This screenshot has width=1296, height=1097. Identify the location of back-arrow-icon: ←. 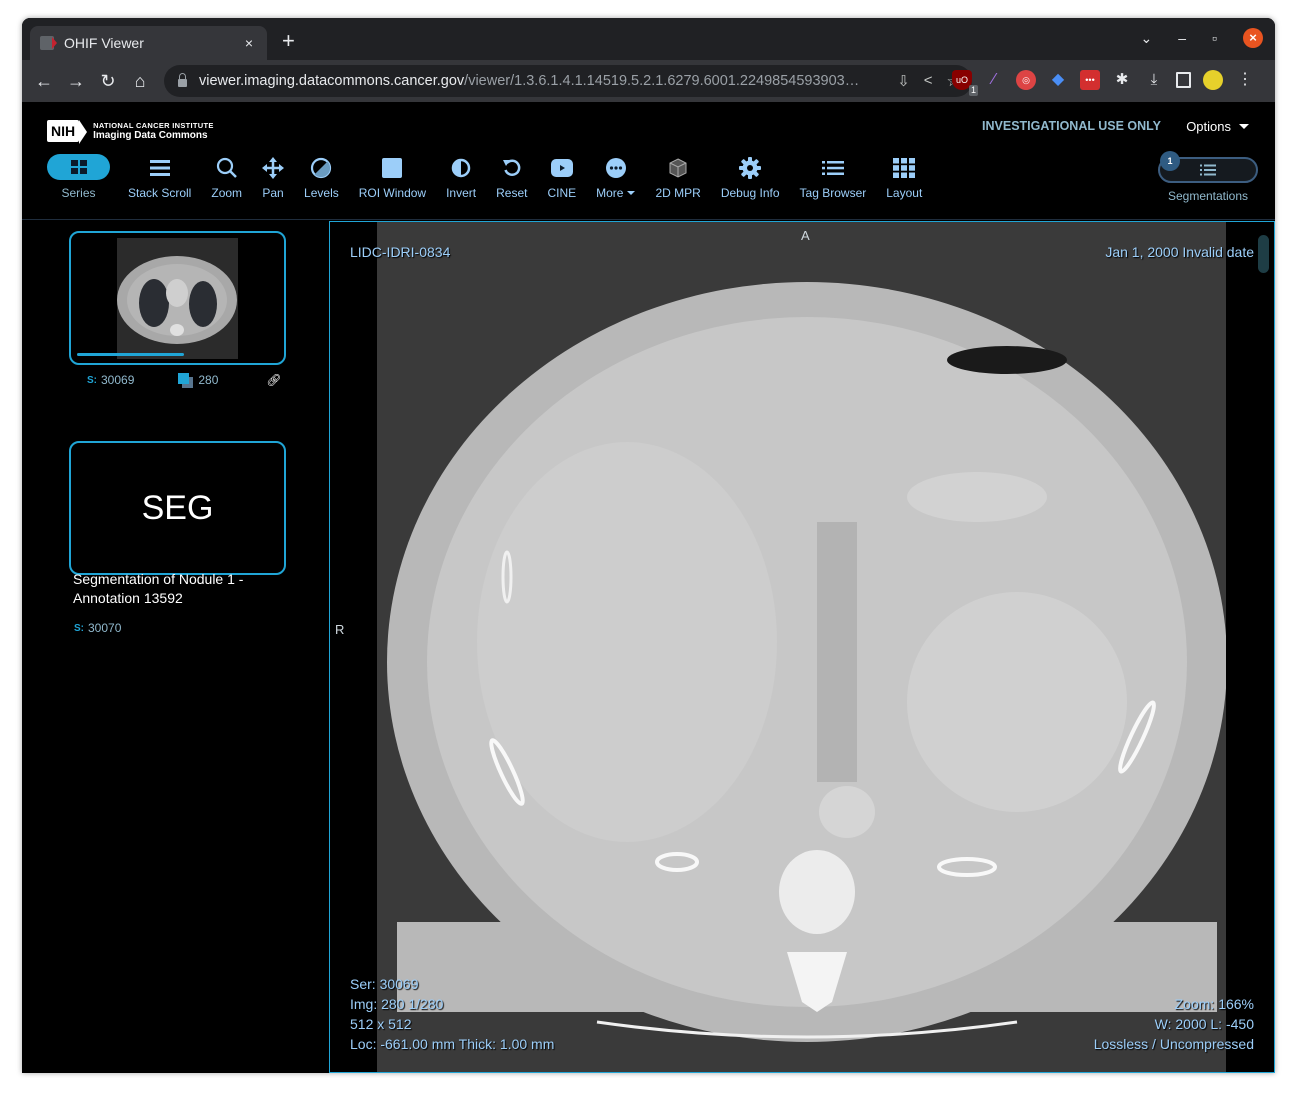
(44, 81).